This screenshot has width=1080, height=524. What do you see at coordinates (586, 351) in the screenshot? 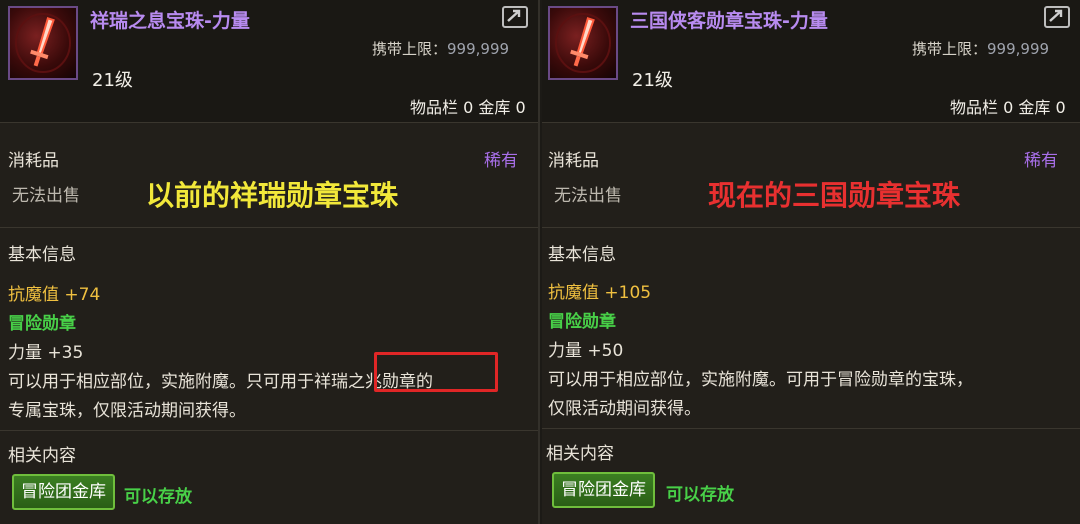
I see `stat-strength: 力量 +50` at bounding box center [586, 351].